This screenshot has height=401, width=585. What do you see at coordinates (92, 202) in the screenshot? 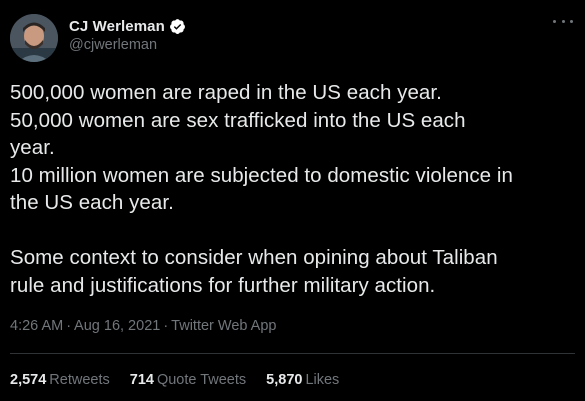
I see `tweet-text-line: the US each year.` at bounding box center [92, 202].